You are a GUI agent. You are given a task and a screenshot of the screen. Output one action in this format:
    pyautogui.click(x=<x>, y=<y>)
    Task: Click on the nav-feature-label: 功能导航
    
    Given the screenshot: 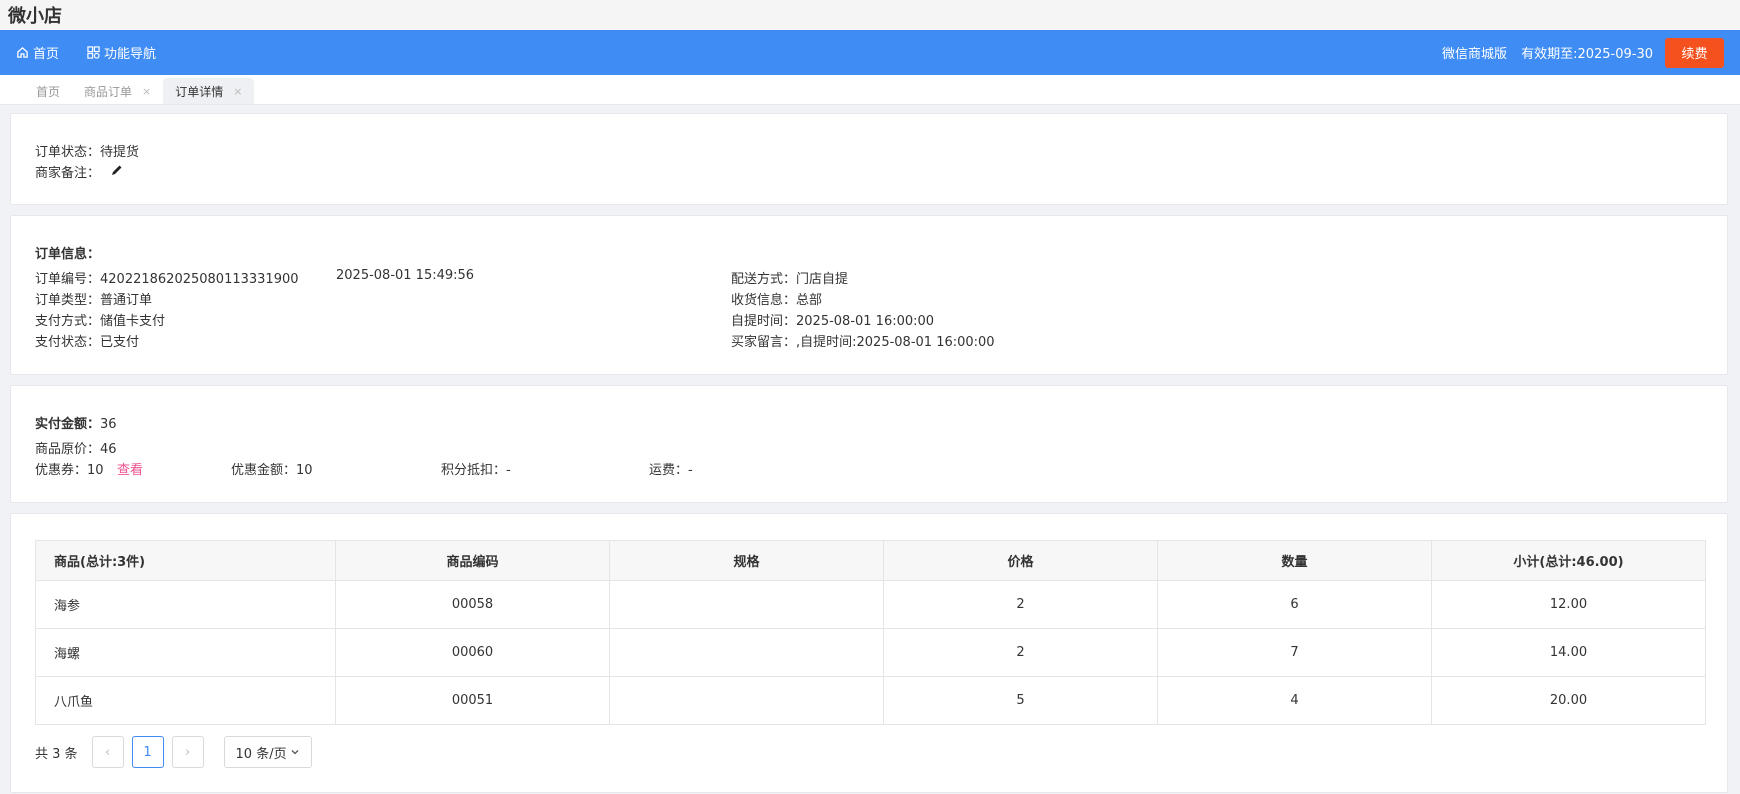 What is the action you would take?
    pyautogui.click(x=130, y=54)
    